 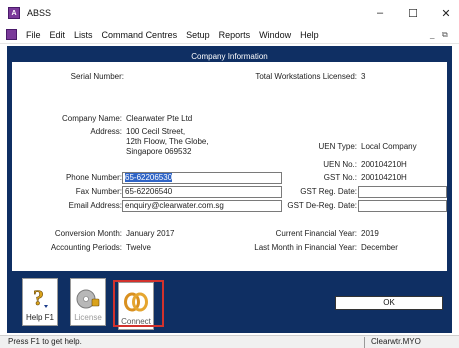 I want to click on uen-no-label: UEN No.:, so click(x=340, y=164).